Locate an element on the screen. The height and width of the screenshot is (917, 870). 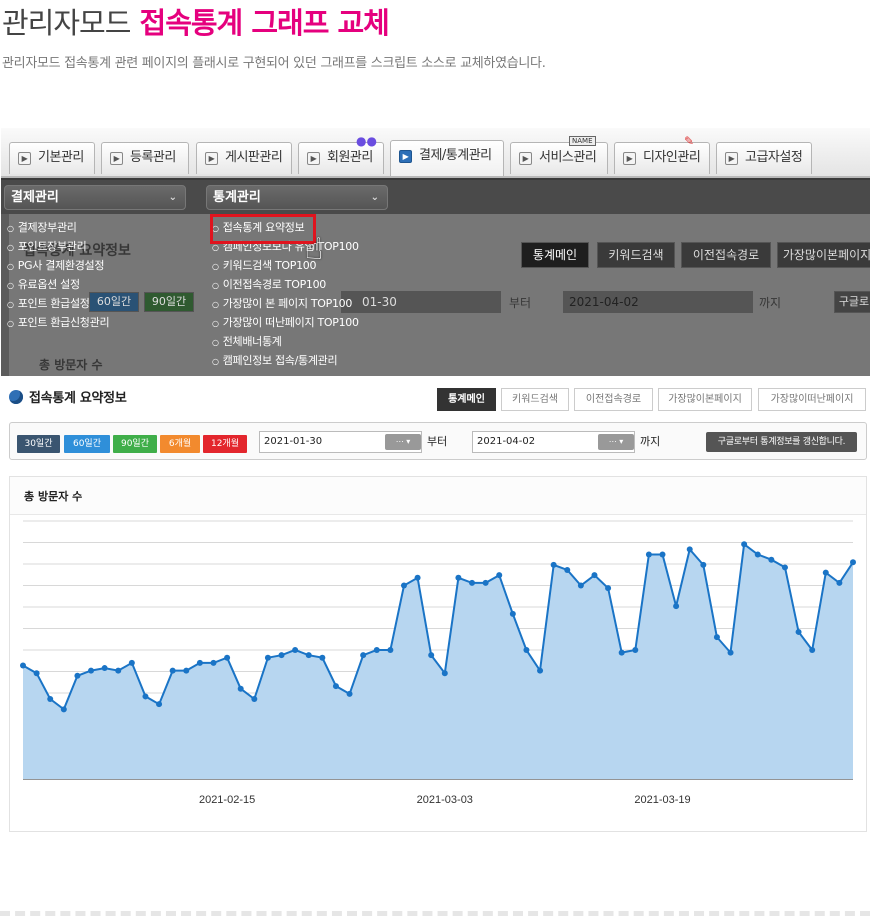
payment-menu-item: PG사 결제환경설정 is located at coordinates (101, 265).